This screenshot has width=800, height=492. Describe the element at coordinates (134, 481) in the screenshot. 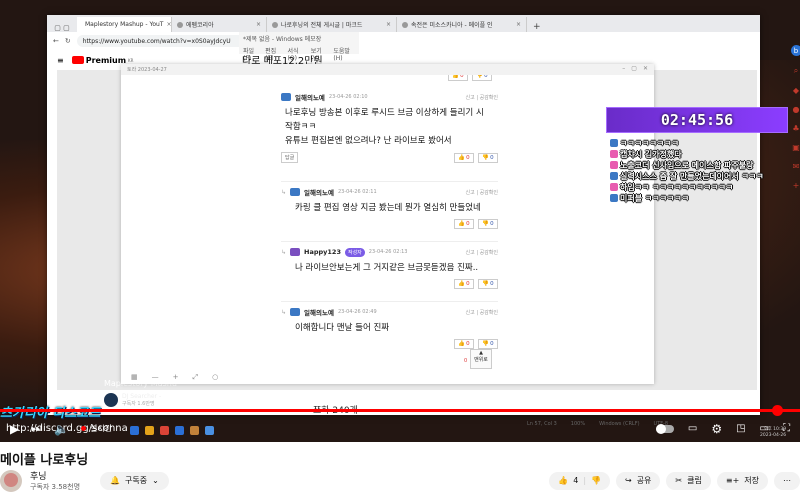

I see `subscribe-button: 🔔 구독중 ⌄` at that location.